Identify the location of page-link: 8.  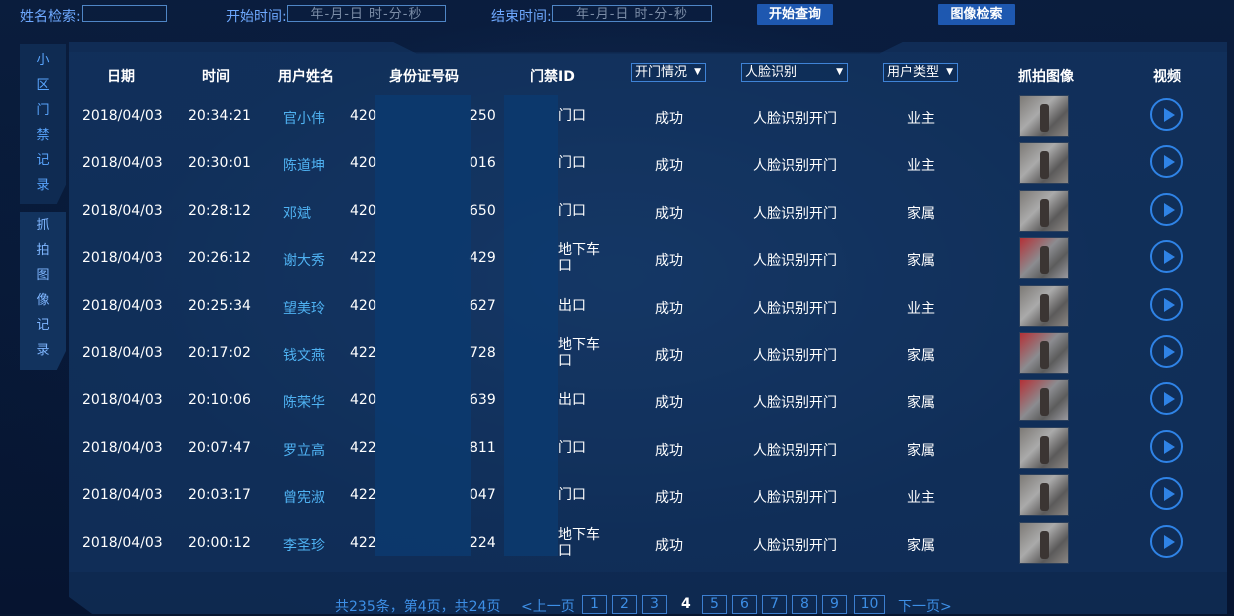
(804, 604).